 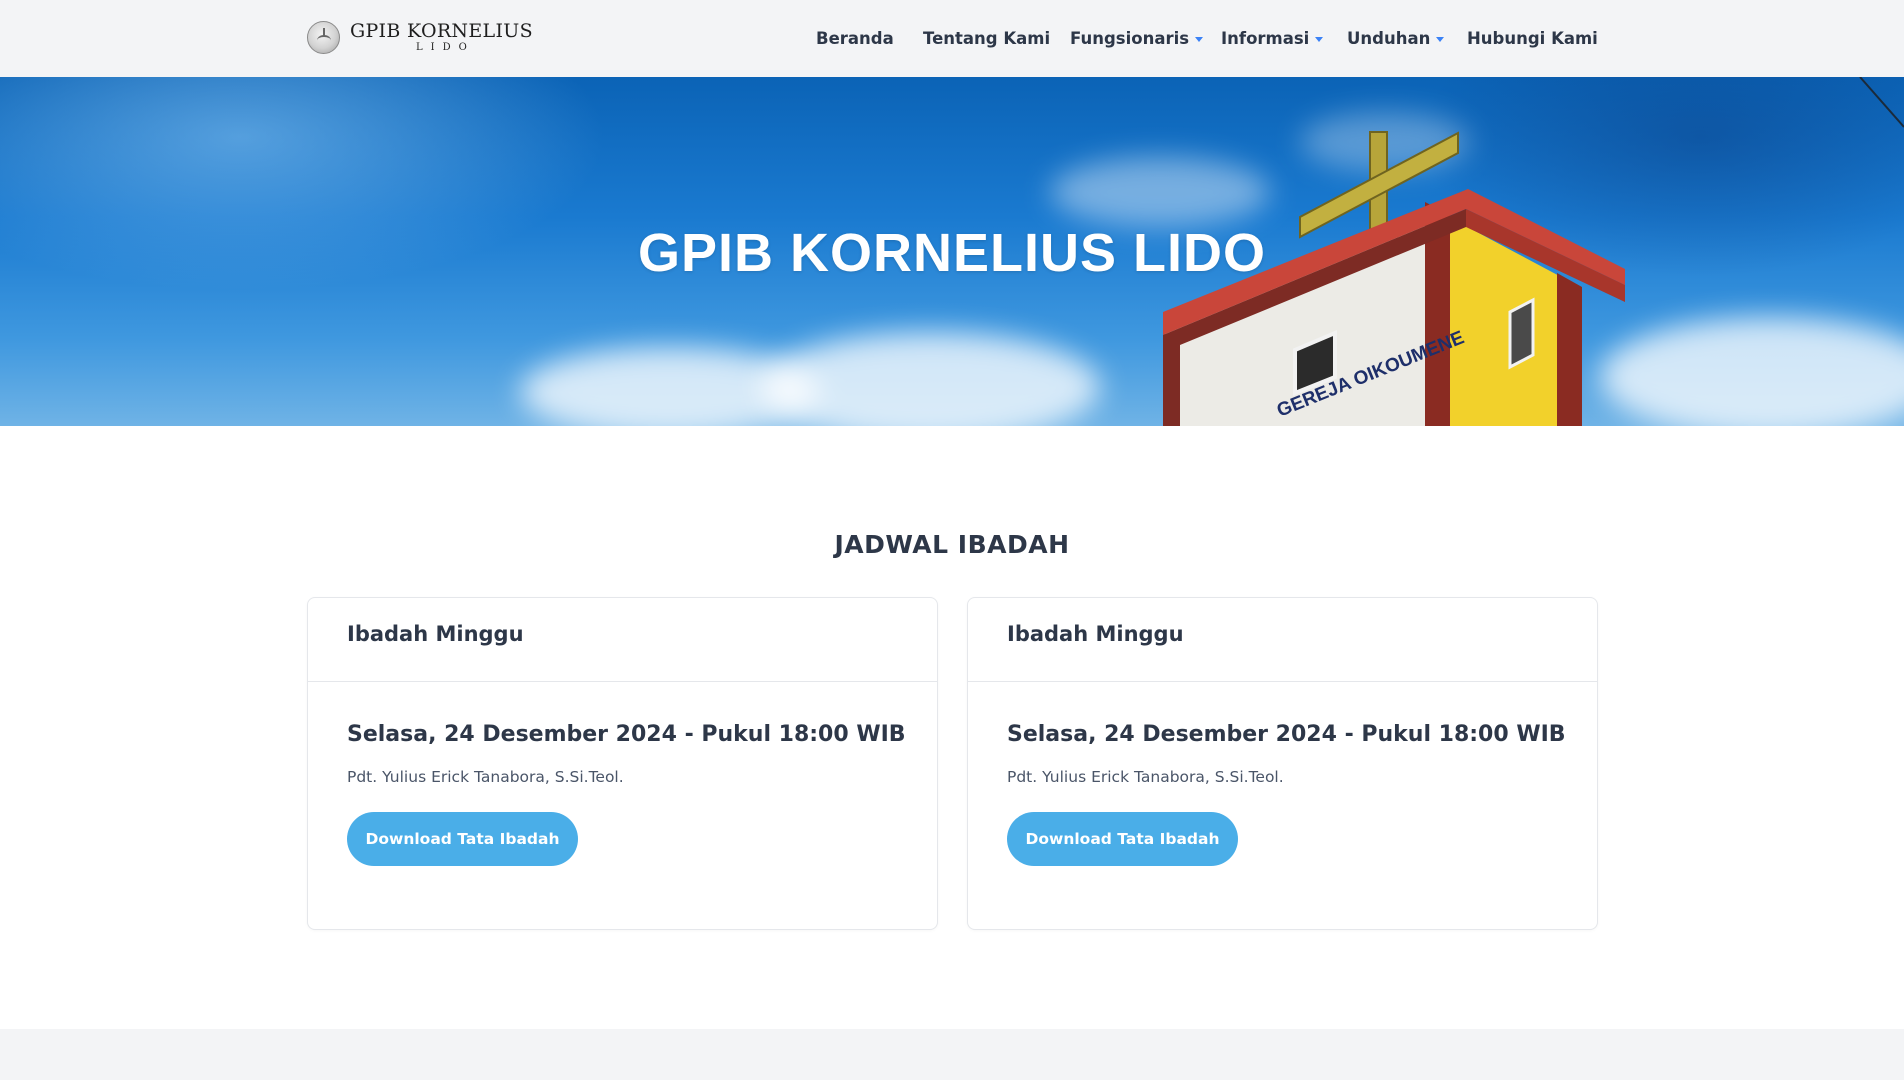 I want to click on nav-label: Hubungi Kami, so click(x=1532, y=38).